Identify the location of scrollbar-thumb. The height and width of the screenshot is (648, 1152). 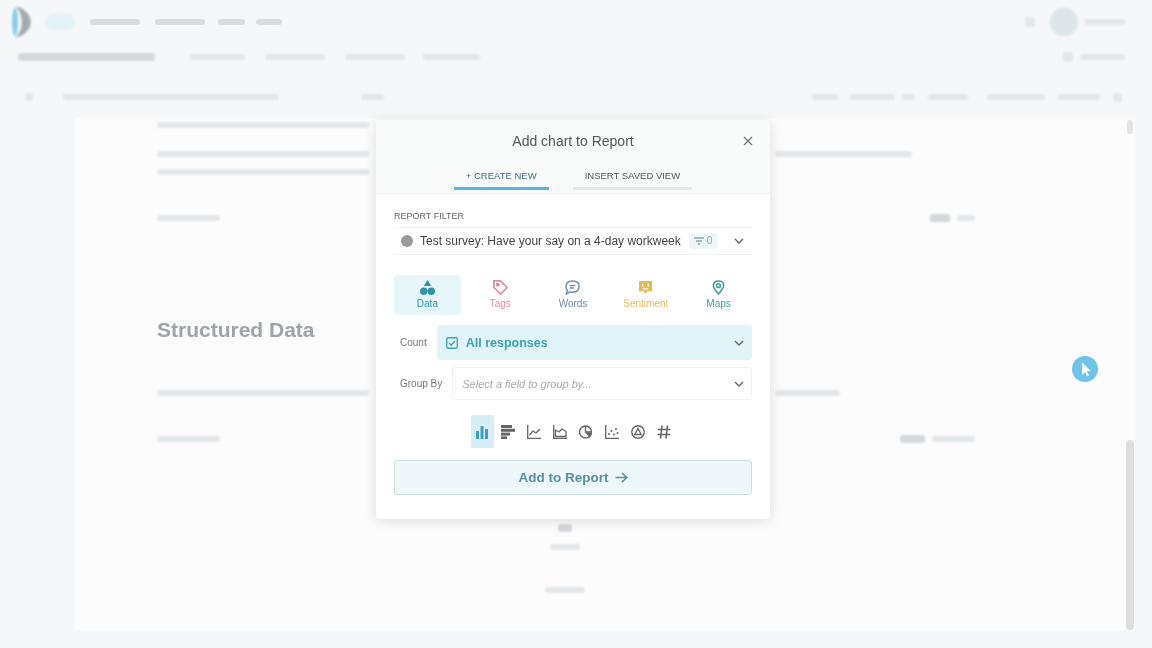
(1130, 535).